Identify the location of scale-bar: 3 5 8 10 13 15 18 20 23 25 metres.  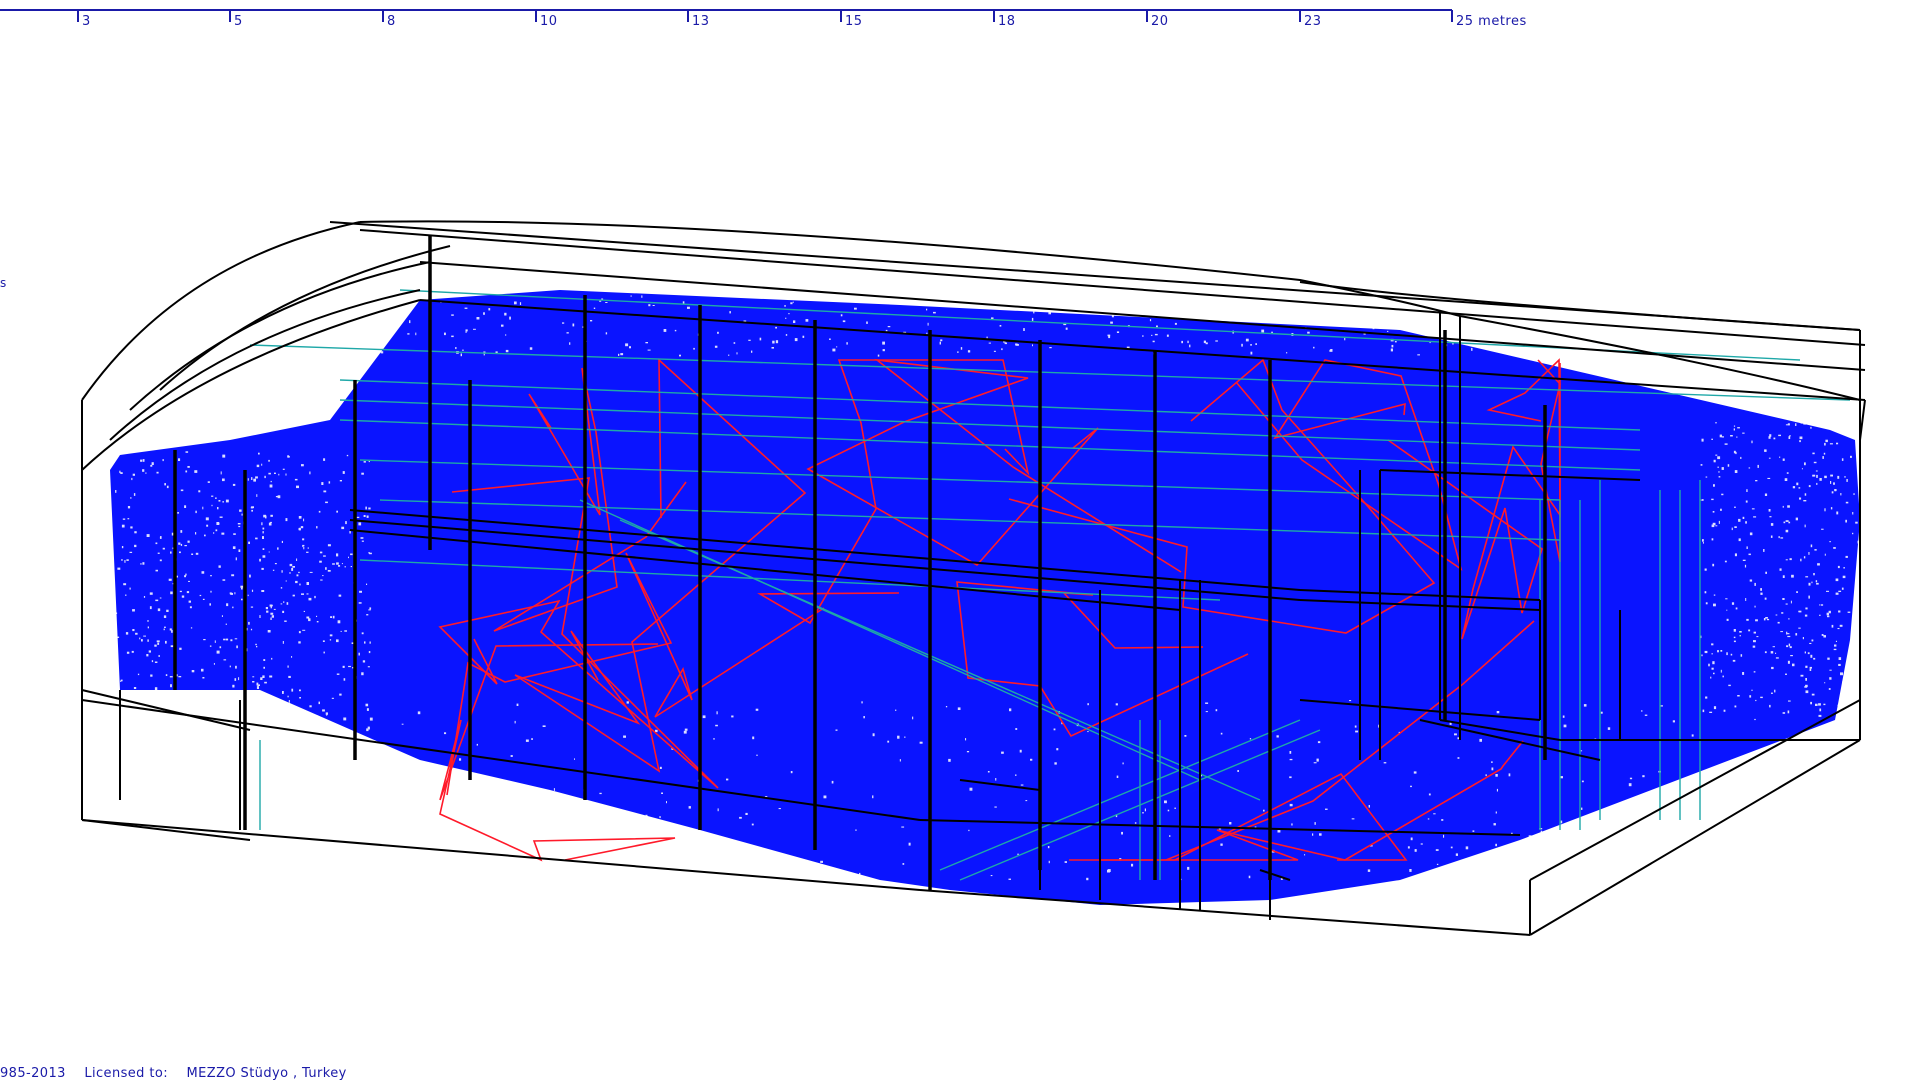
(960, 25).